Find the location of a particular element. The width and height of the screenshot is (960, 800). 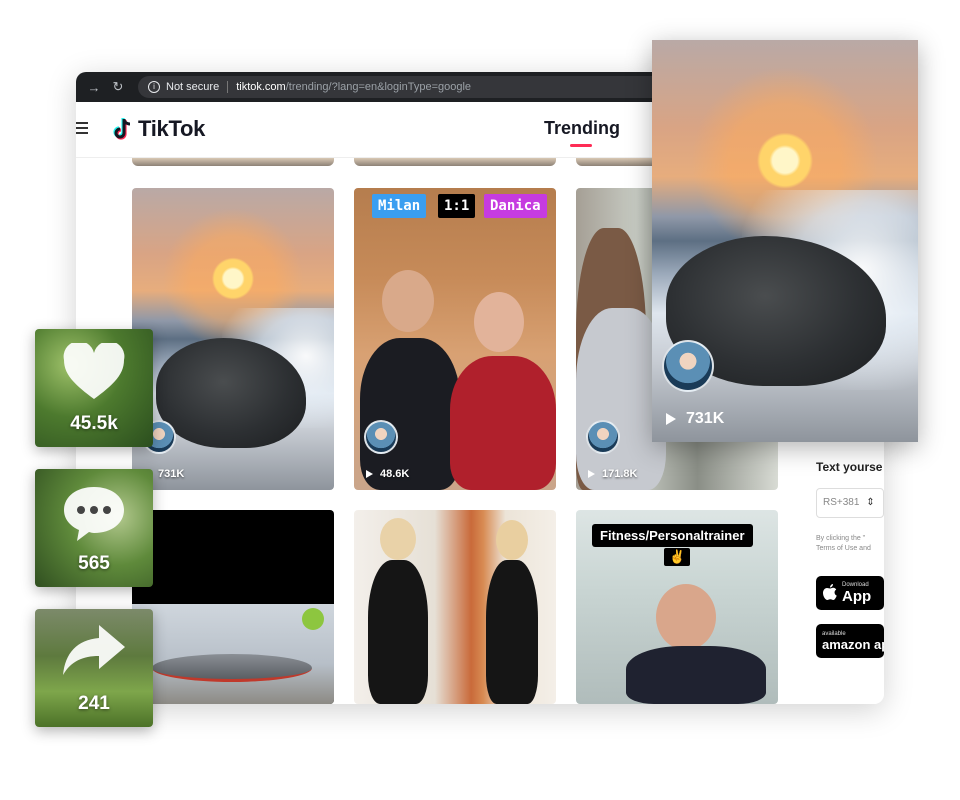

tiktok-logo: TikTok is located at coordinates (158, 129).